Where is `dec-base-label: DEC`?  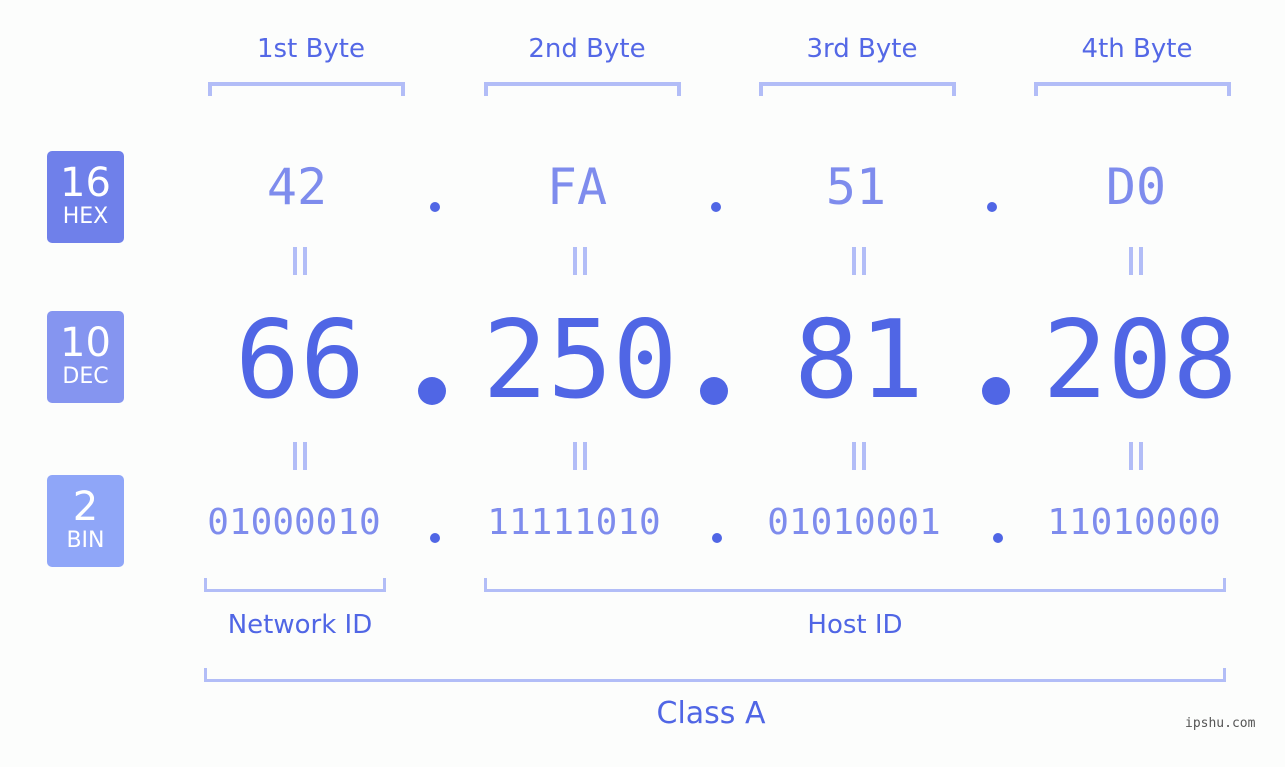
dec-base-label: DEC is located at coordinates (85, 376).